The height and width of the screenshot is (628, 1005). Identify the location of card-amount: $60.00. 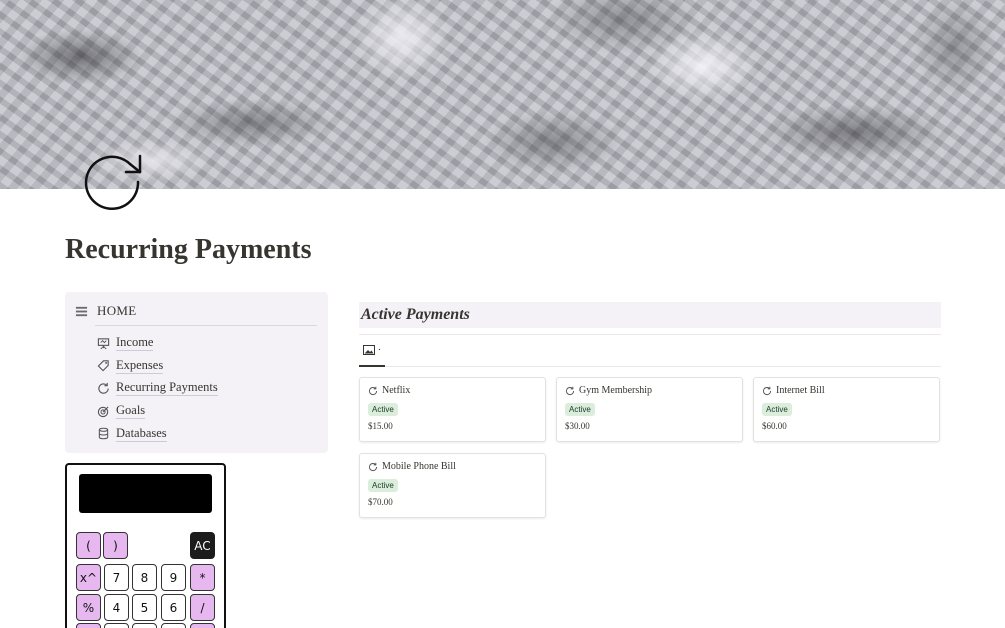
(774, 426).